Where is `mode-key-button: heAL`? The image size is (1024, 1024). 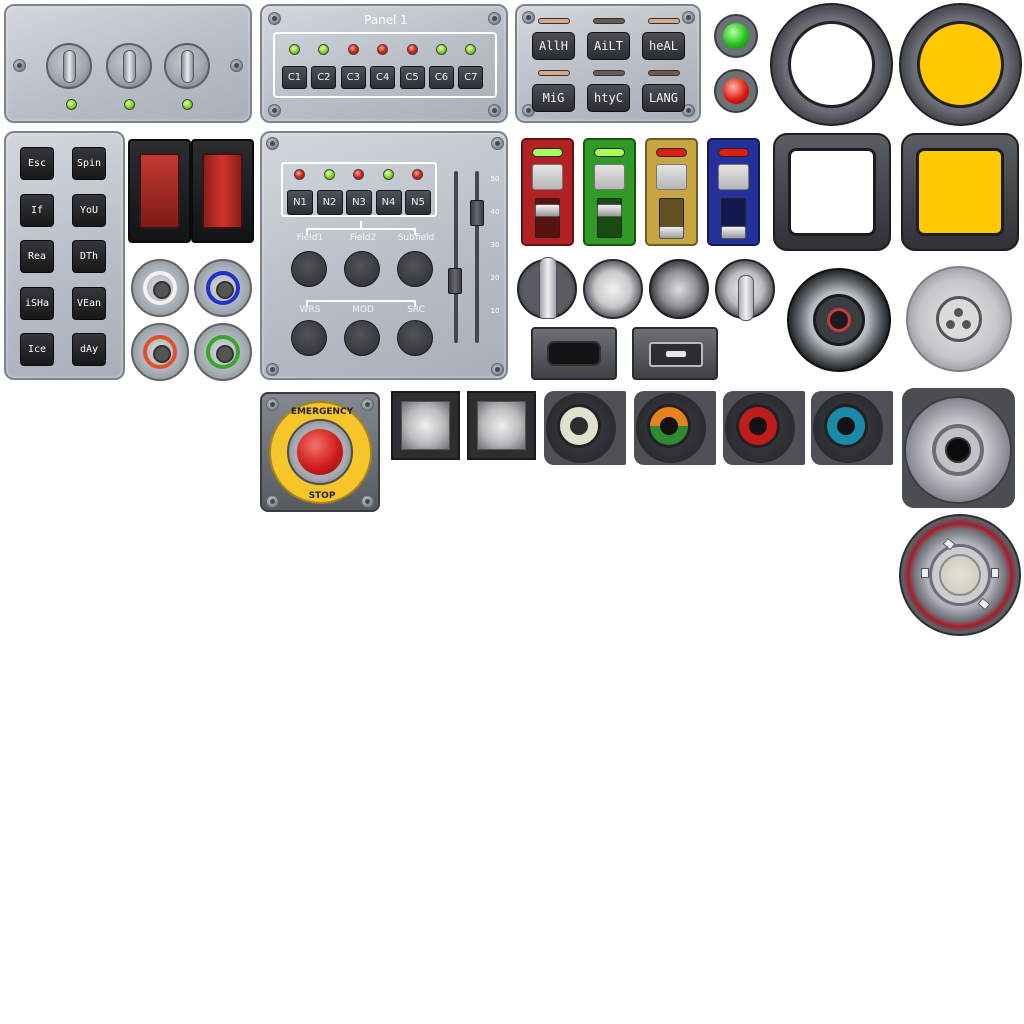 mode-key-button: heAL is located at coordinates (663, 46).